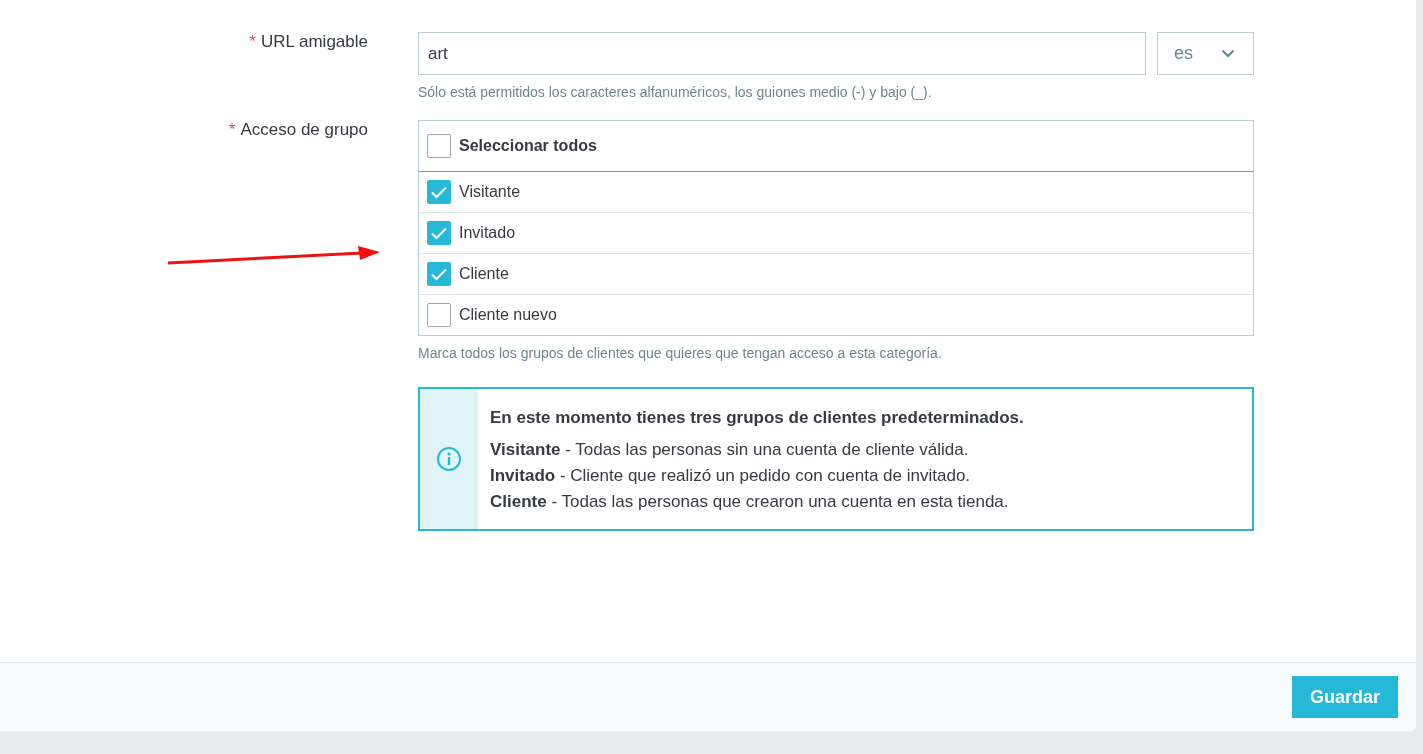 The height and width of the screenshot is (754, 1423). What do you see at coordinates (490, 192) in the screenshot?
I see `group-label: Visitante` at bounding box center [490, 192].